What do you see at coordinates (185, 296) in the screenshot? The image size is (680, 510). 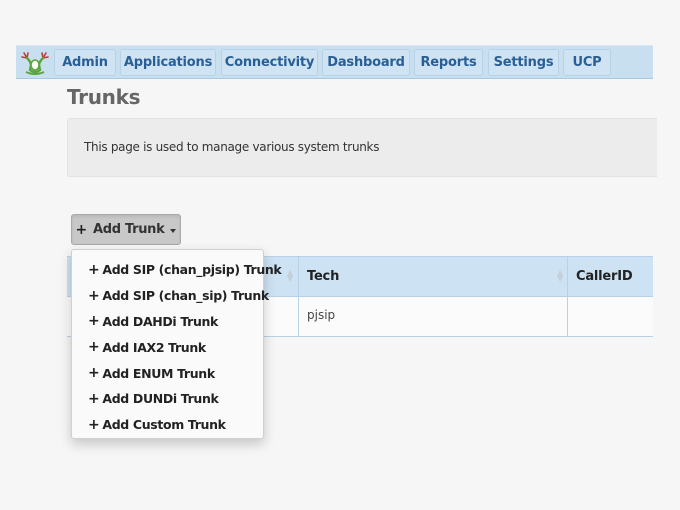 I see `menu-item-label: Add SIP (chan_sip) Trunk` at bounding box center [185, 296].